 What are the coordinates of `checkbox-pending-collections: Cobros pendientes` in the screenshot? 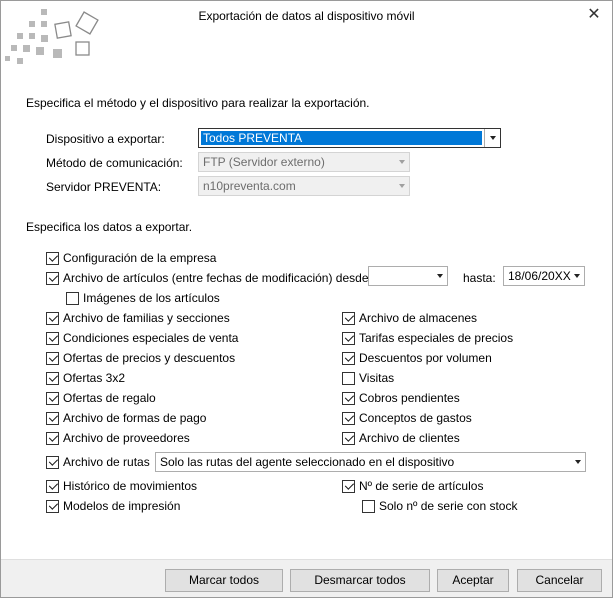 It's located at (401, 398).